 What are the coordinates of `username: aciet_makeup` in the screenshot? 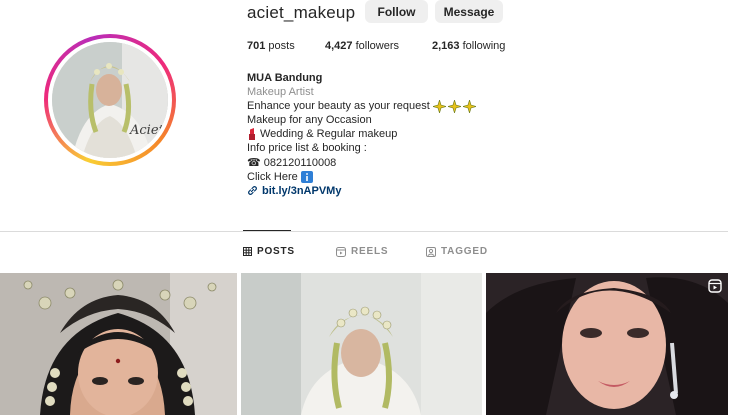 It's located at (301, 12).